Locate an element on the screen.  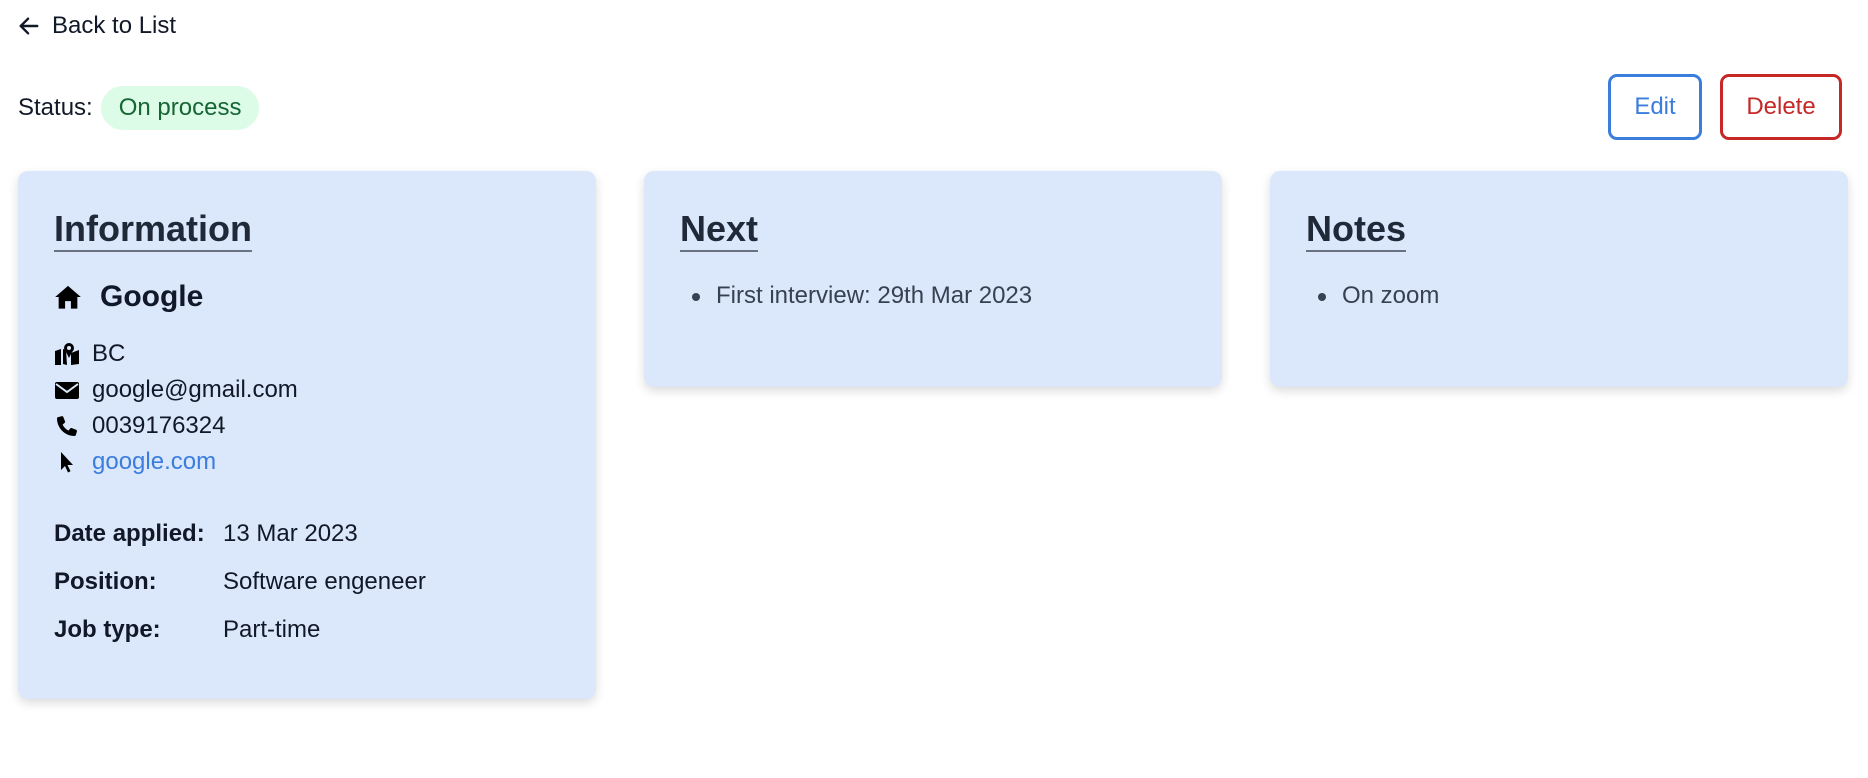
job-type-label: Job type: is located at coordinates (107, 629).